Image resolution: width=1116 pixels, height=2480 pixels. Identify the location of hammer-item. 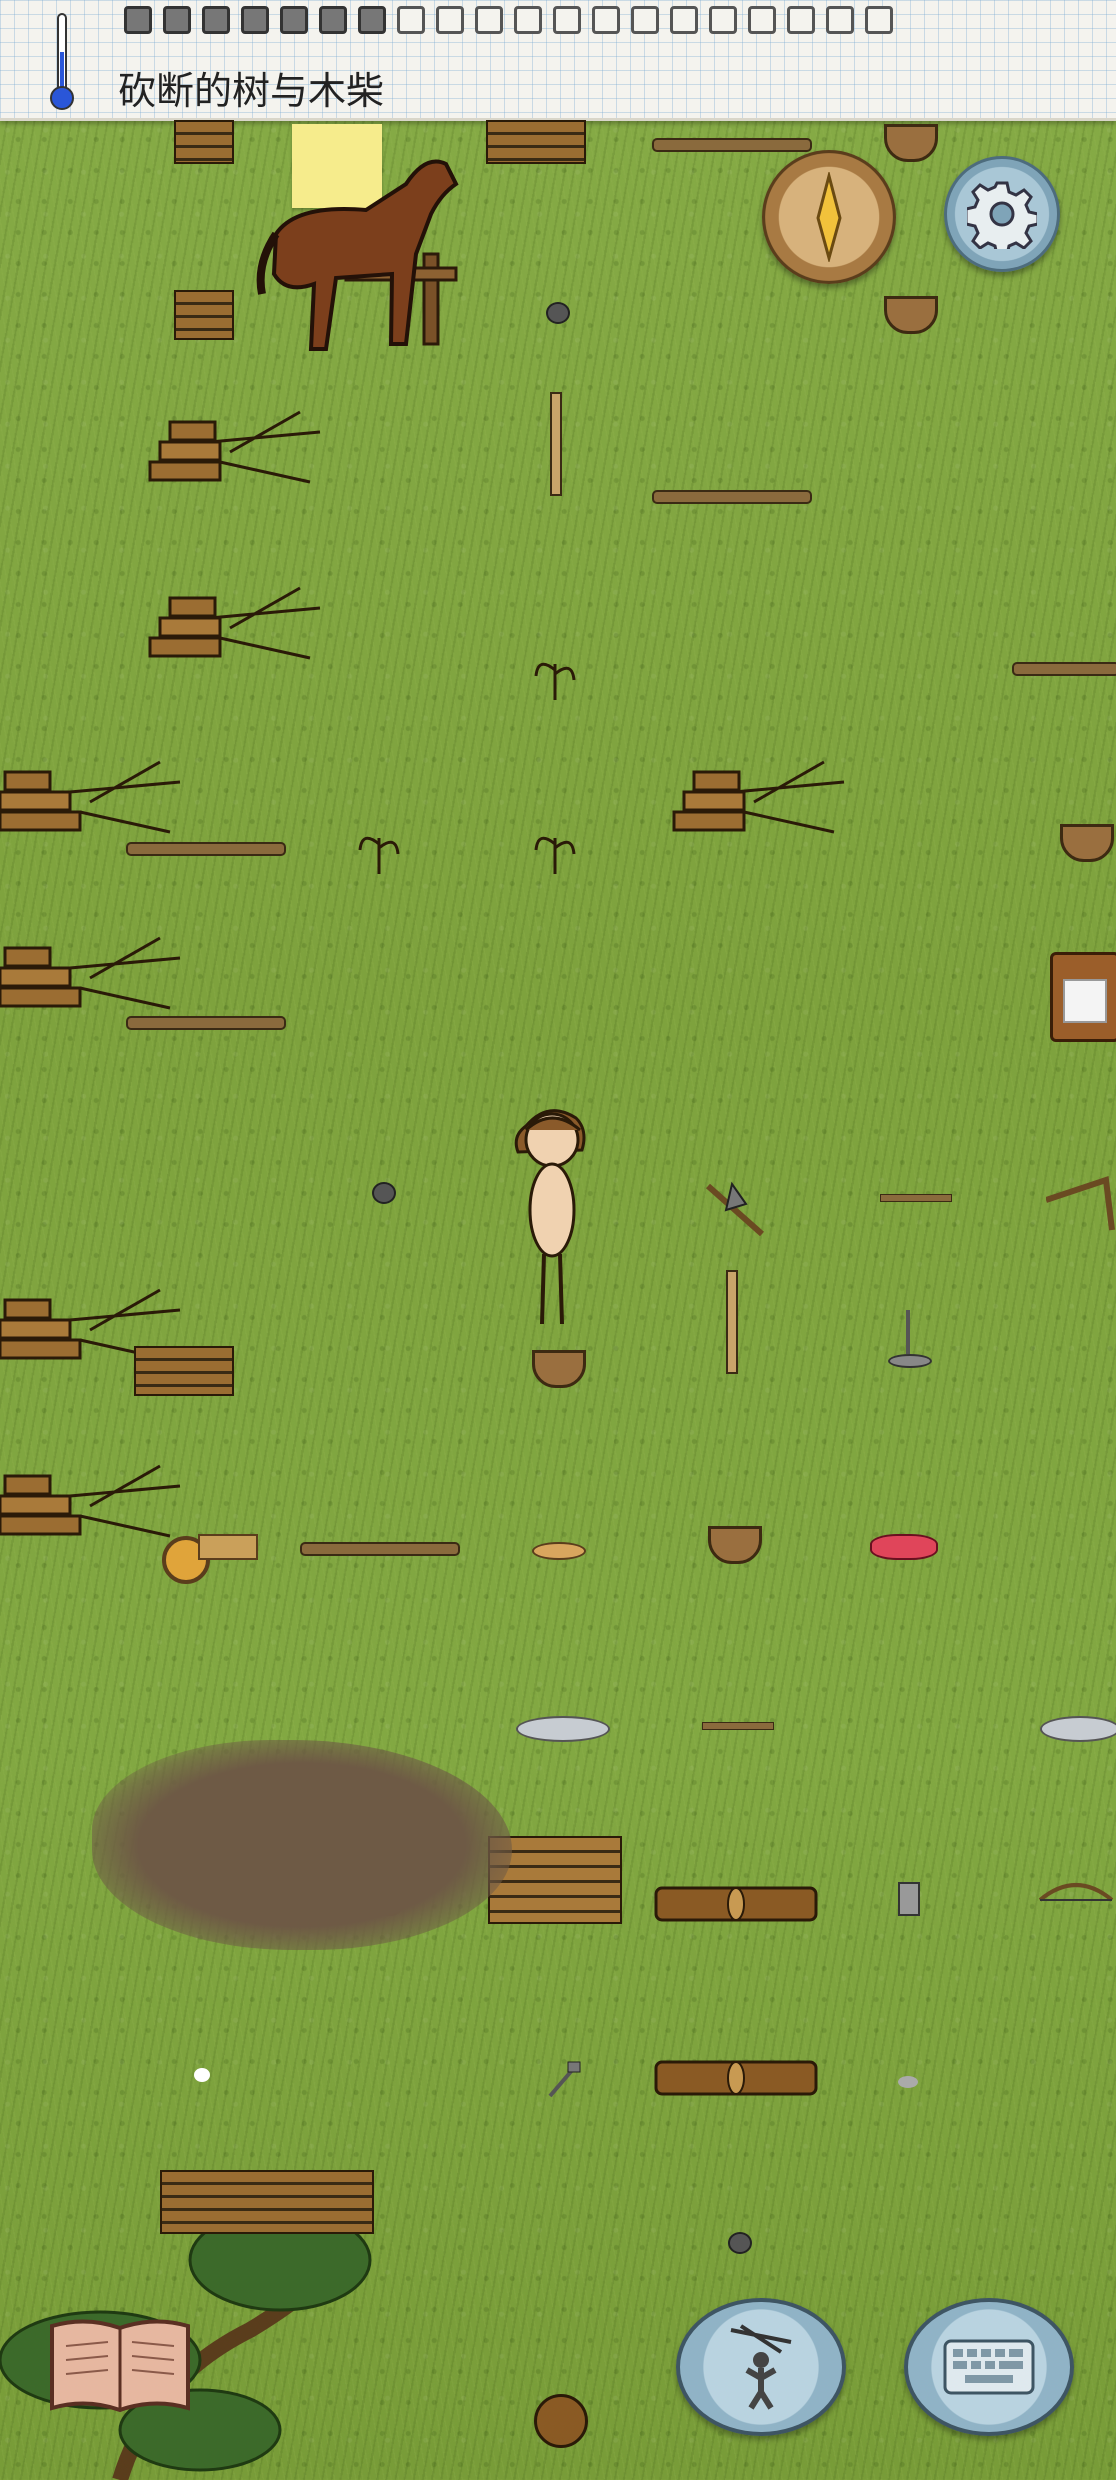
(564, 2080).